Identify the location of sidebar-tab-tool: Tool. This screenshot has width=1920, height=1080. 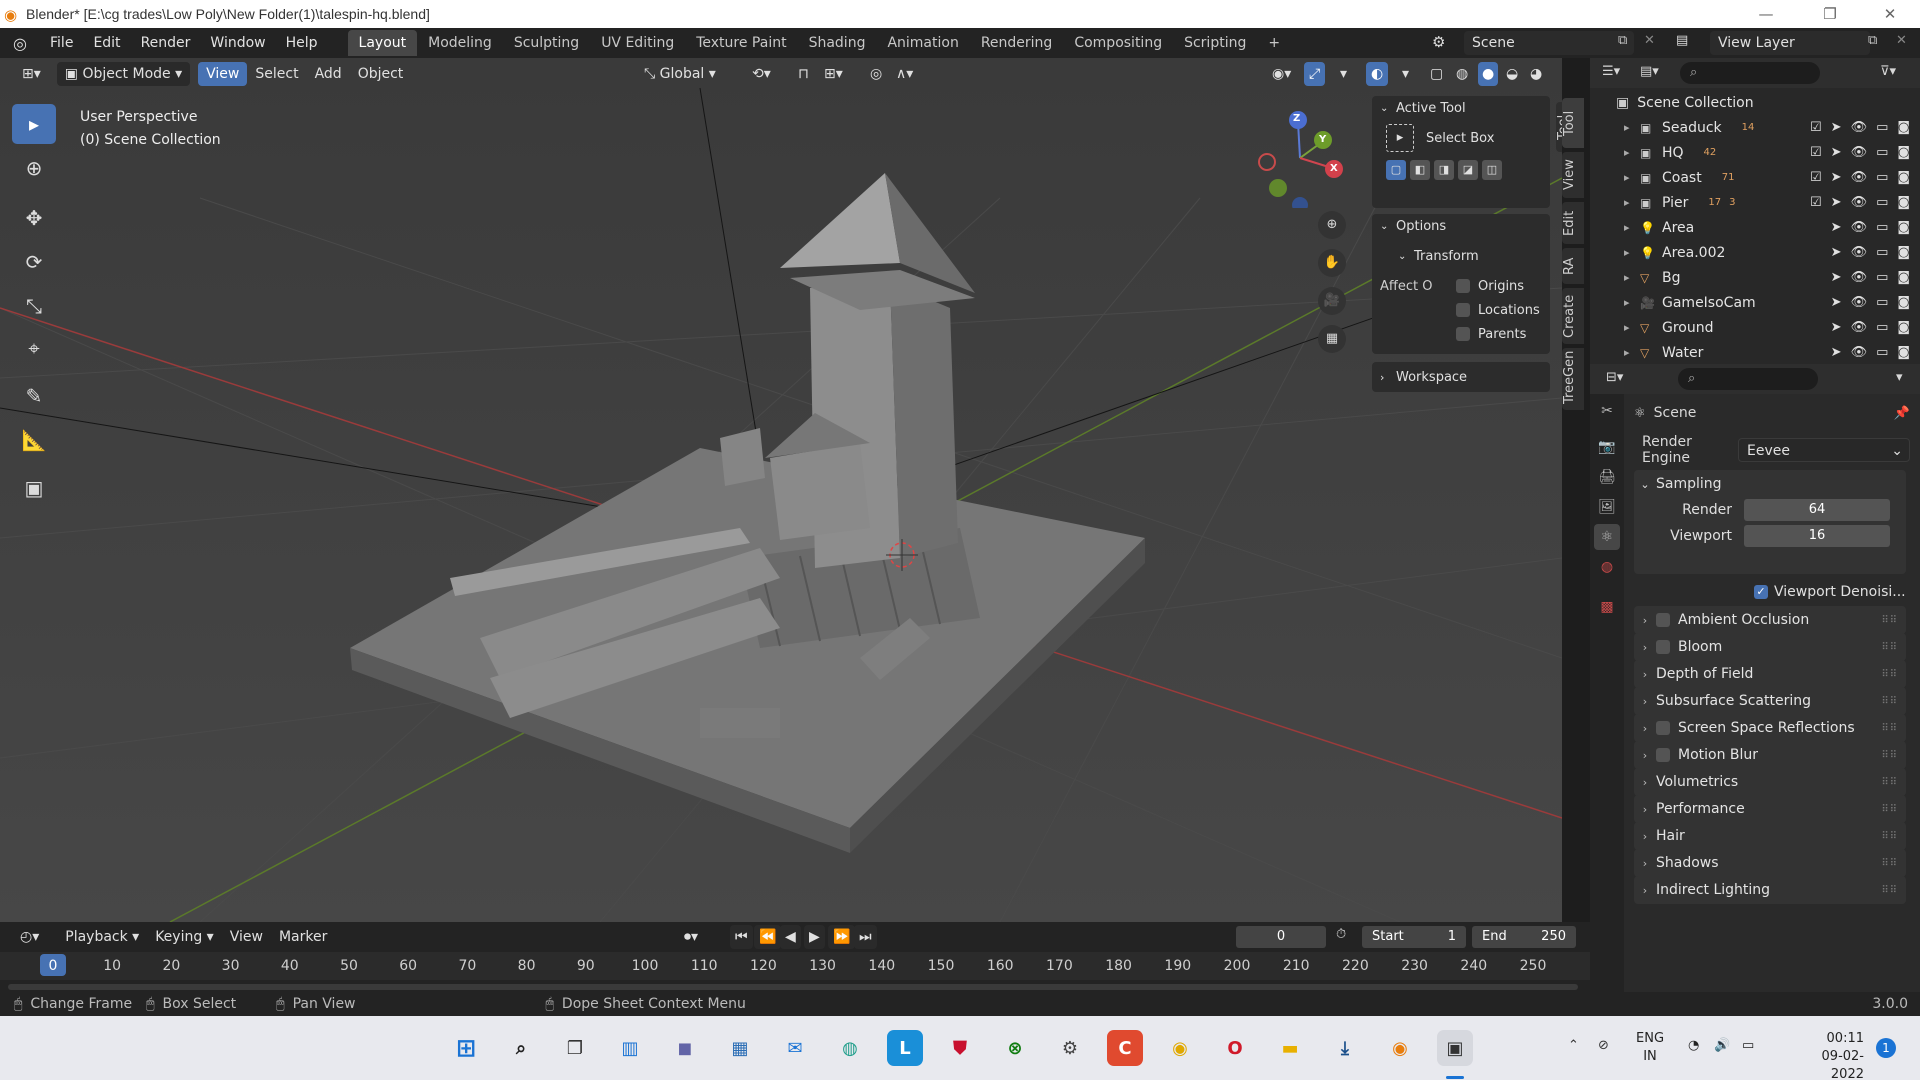
(1573, 123).